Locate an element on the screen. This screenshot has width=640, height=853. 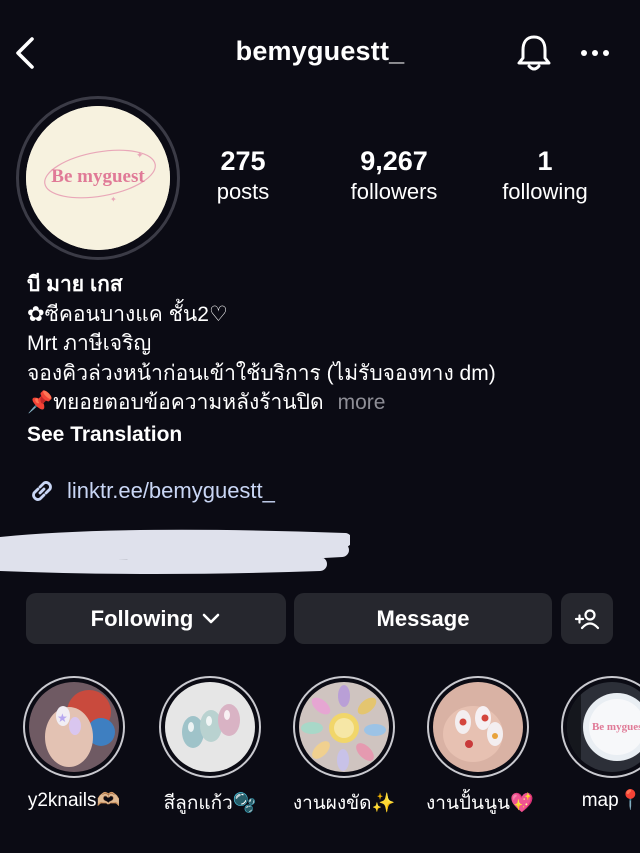
avatar: Be myguest ✦ ✦ is located at coordinates (98, 178).